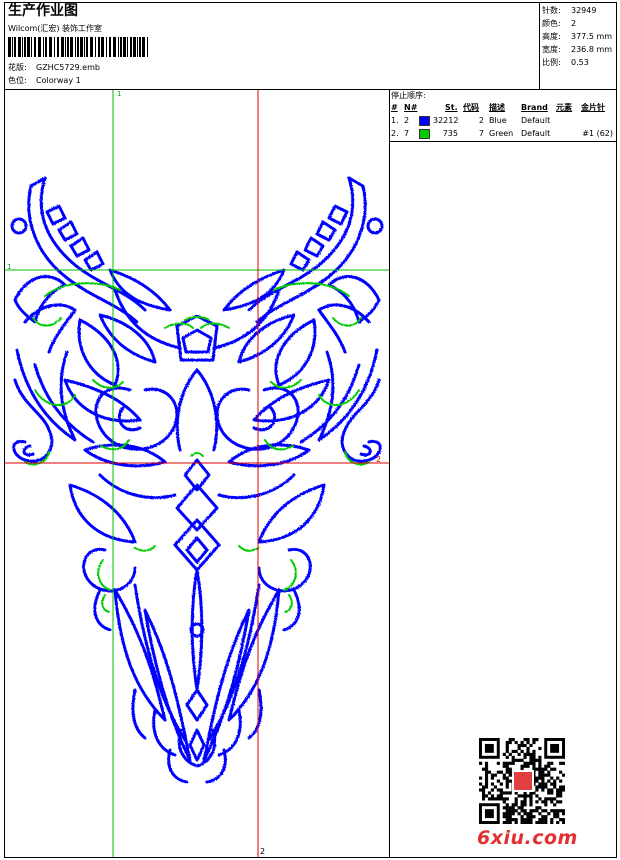 This screenshot has height=860, width=620. I want to click on row1-stitches: 32212, so click(446, 120).